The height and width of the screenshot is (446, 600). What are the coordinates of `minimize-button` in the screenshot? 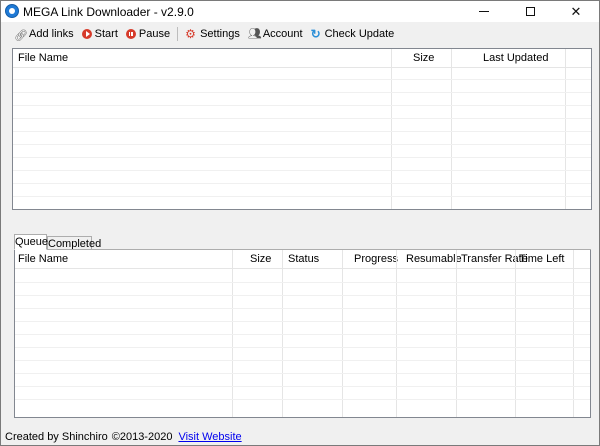 It's located at (484, 11).